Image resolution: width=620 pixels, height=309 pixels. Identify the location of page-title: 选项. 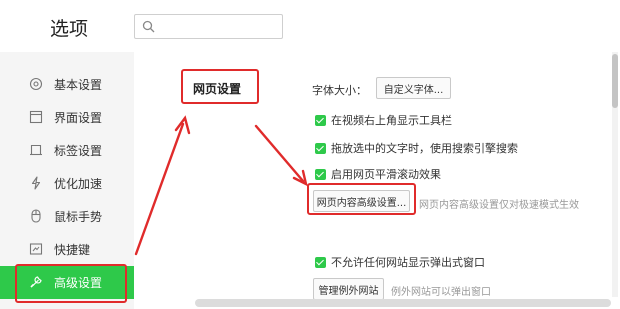
(69, 29).